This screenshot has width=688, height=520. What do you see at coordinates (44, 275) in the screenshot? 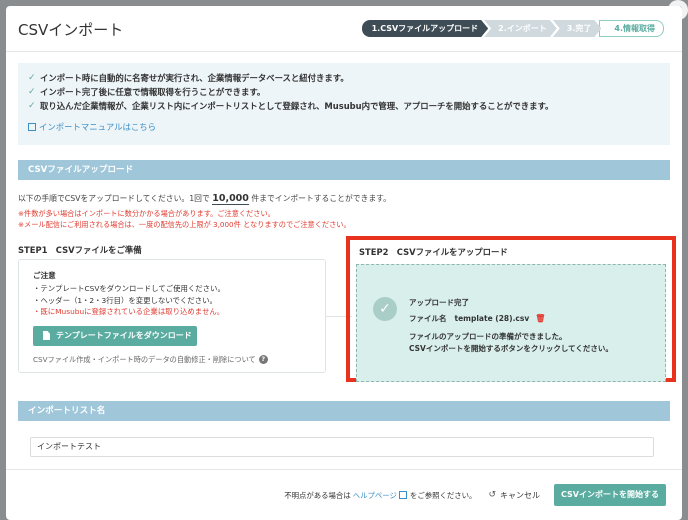
I see `notice-title: ご注意` at bounding box center [44, 275].